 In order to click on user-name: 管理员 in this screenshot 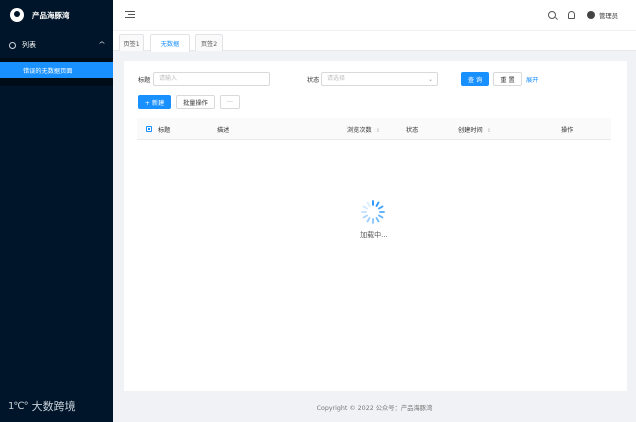, I will do `click(608, 15)`.